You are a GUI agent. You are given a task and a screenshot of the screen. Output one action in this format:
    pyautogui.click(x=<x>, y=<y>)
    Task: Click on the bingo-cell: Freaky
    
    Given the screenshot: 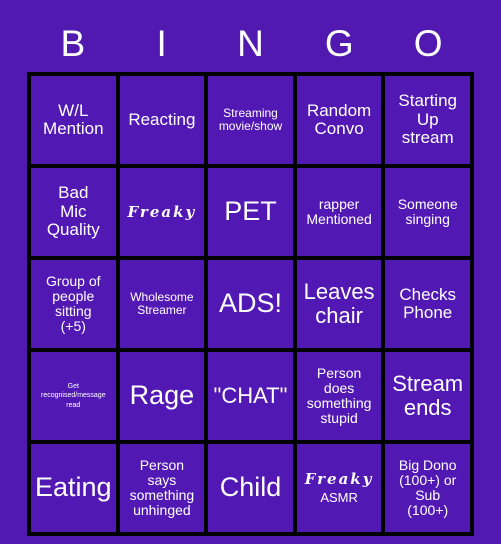 What is the action you would take?
    pyautogui.click(x=162, y=212)
    